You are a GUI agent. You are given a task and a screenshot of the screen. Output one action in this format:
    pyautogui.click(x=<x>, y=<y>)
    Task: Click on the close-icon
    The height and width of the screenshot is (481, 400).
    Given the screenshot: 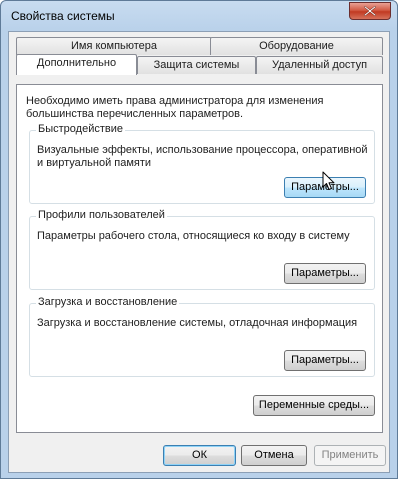 What is the action you would take?
    pyautogui.click(x=370, y=11)
    